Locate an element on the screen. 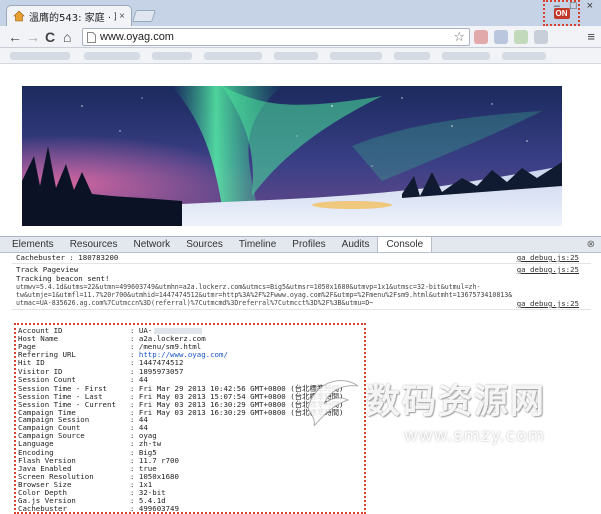 Image resolution: width=601 pixels, height=514 pixels. tab-profiles: Profiles is located at coordinates (308, 244).